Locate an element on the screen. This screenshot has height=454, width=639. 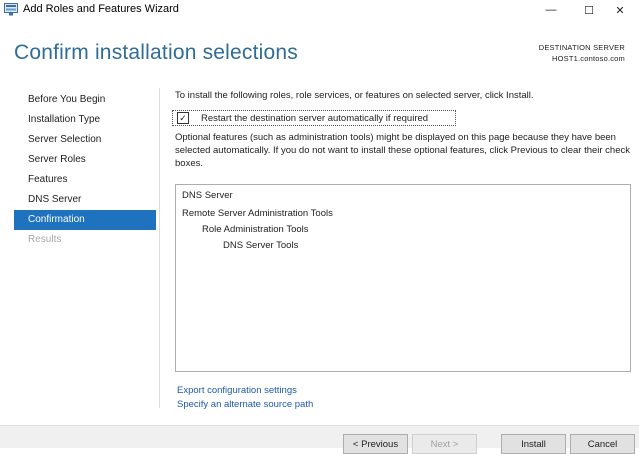
checkmark-icon: ✓ is located at coordinates (183, 117).